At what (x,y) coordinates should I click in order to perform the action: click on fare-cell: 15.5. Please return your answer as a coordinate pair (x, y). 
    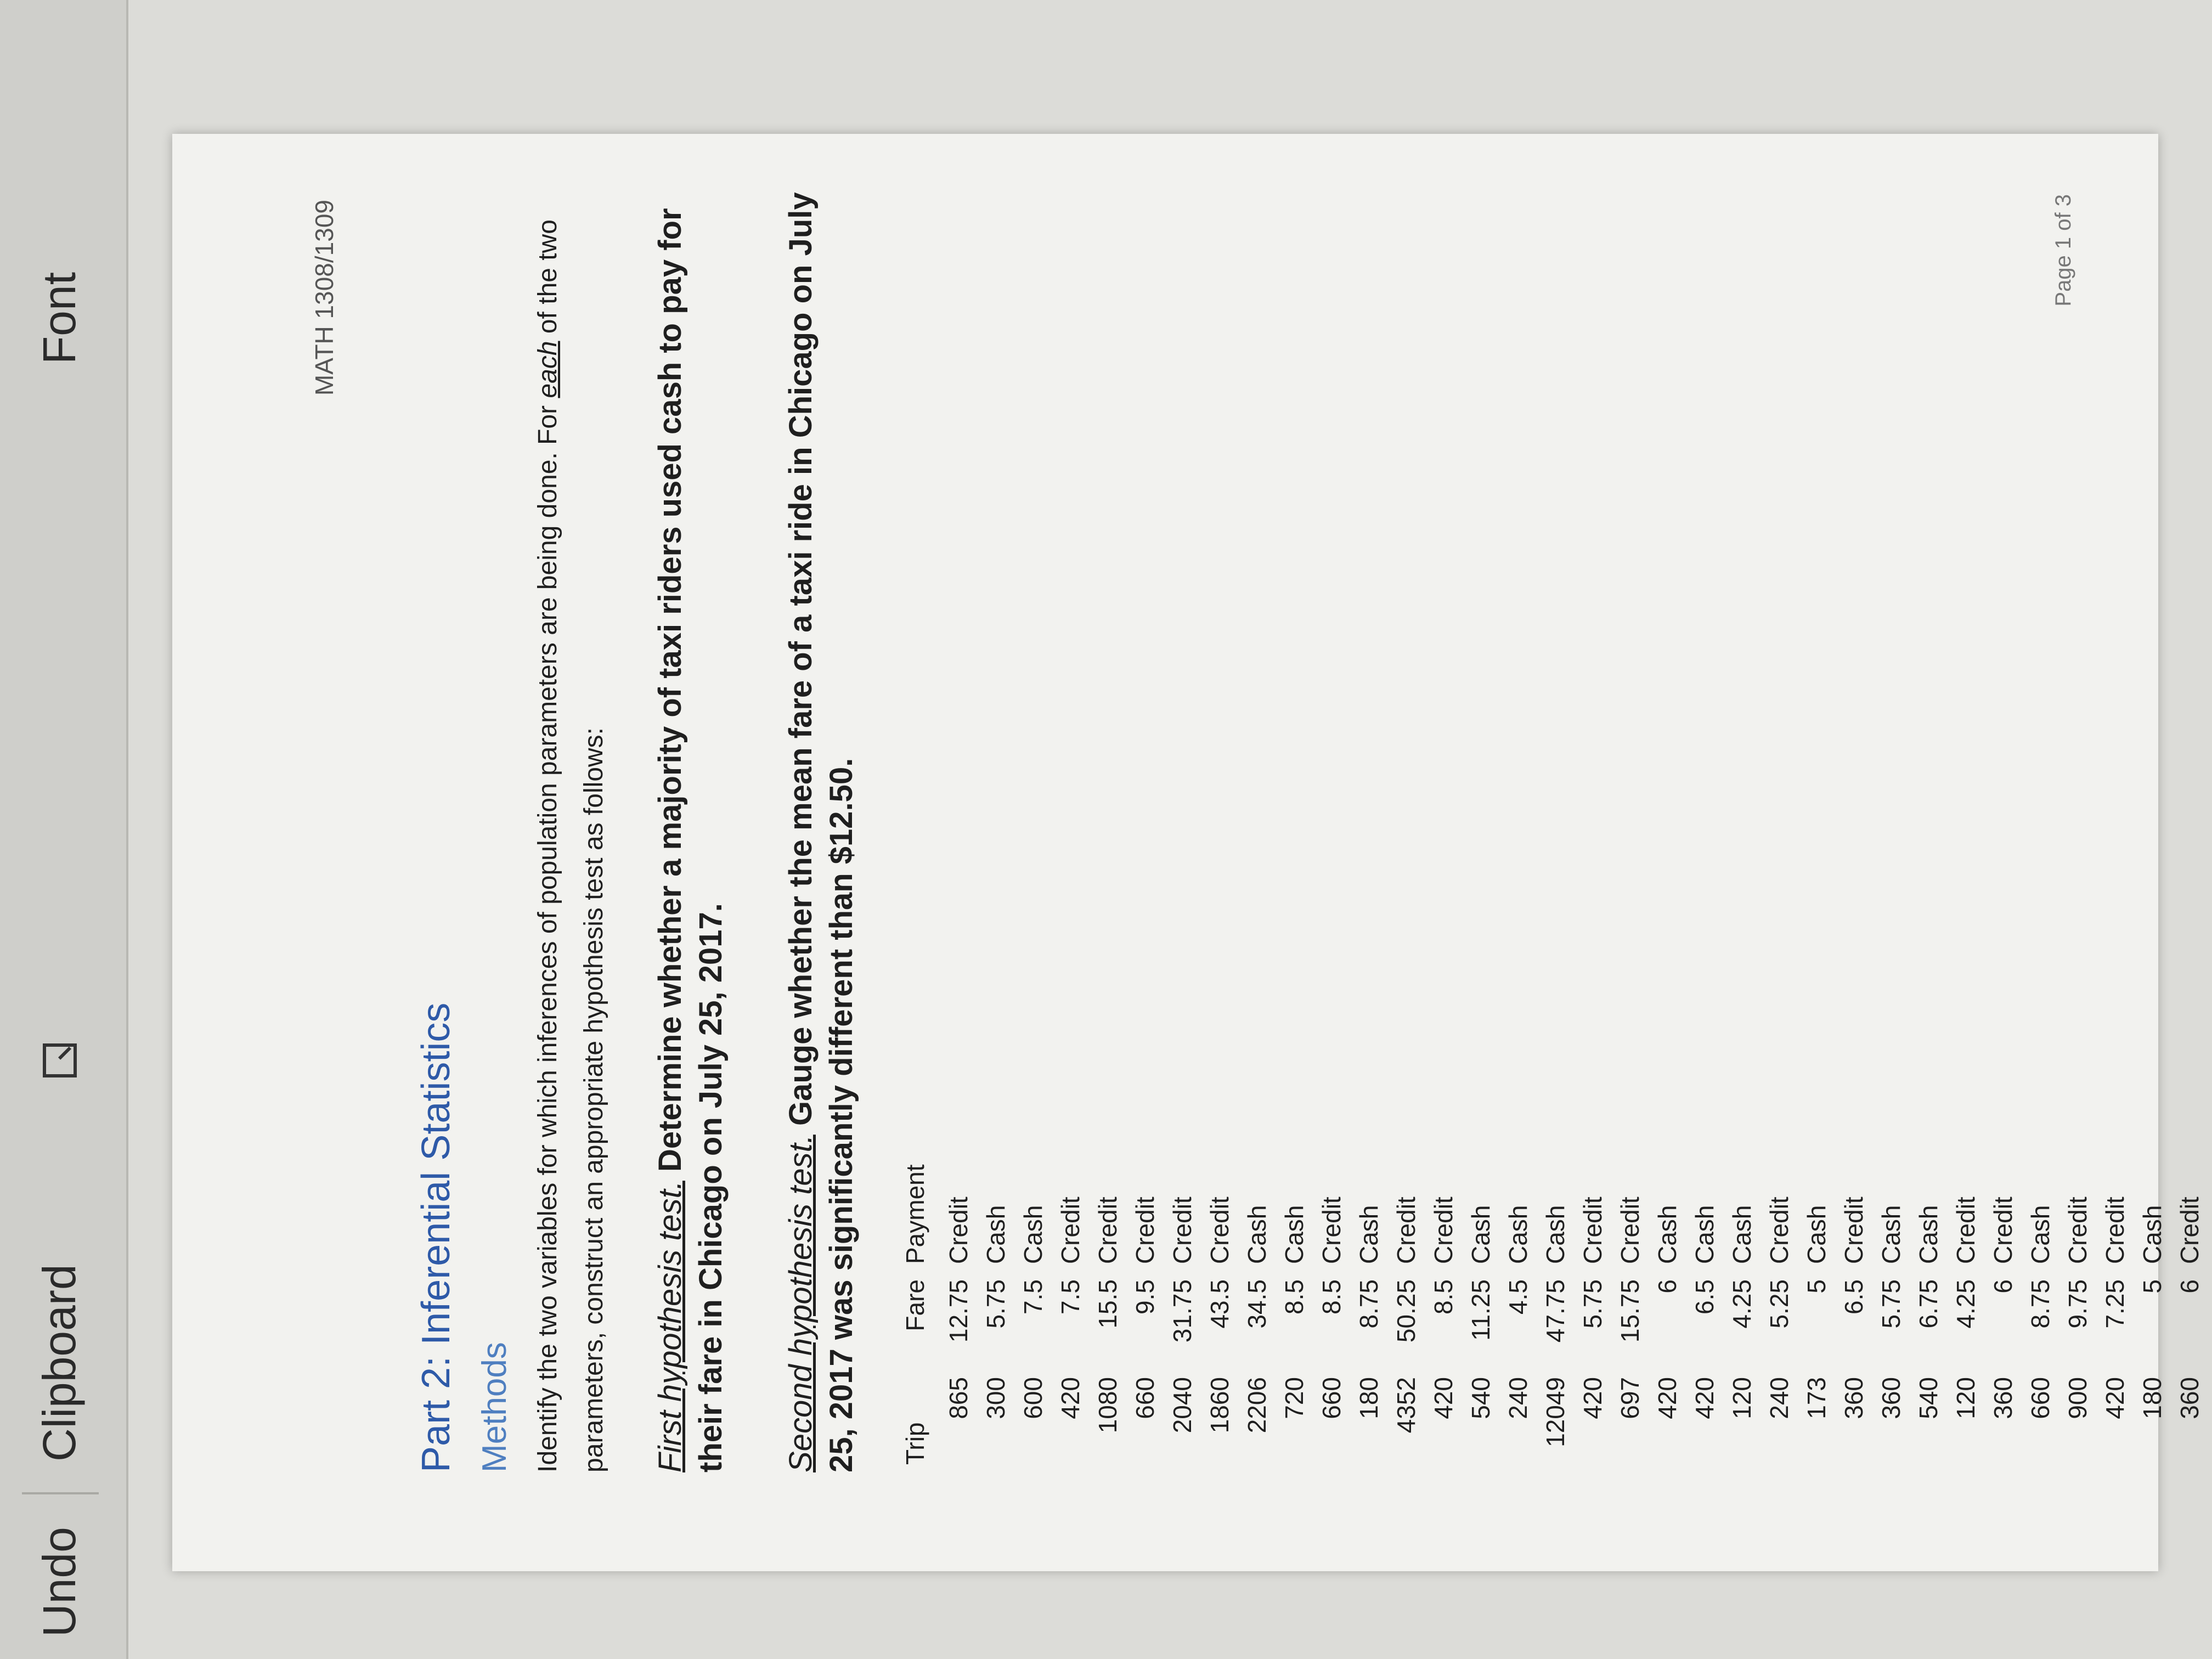
    Looking at the image, I should click on (1108, 1304).